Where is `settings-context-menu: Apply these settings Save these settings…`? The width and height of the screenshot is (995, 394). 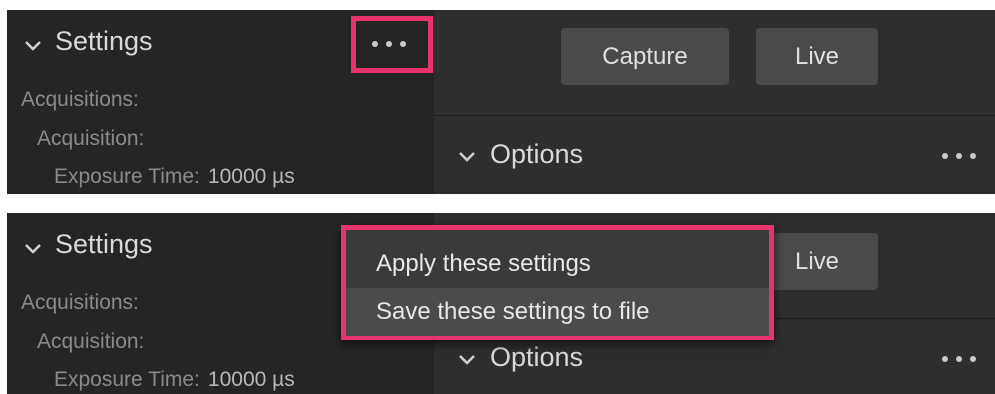
settings-context-menu: Apply these settings Save these settings… is located at coordinates (557, 282).